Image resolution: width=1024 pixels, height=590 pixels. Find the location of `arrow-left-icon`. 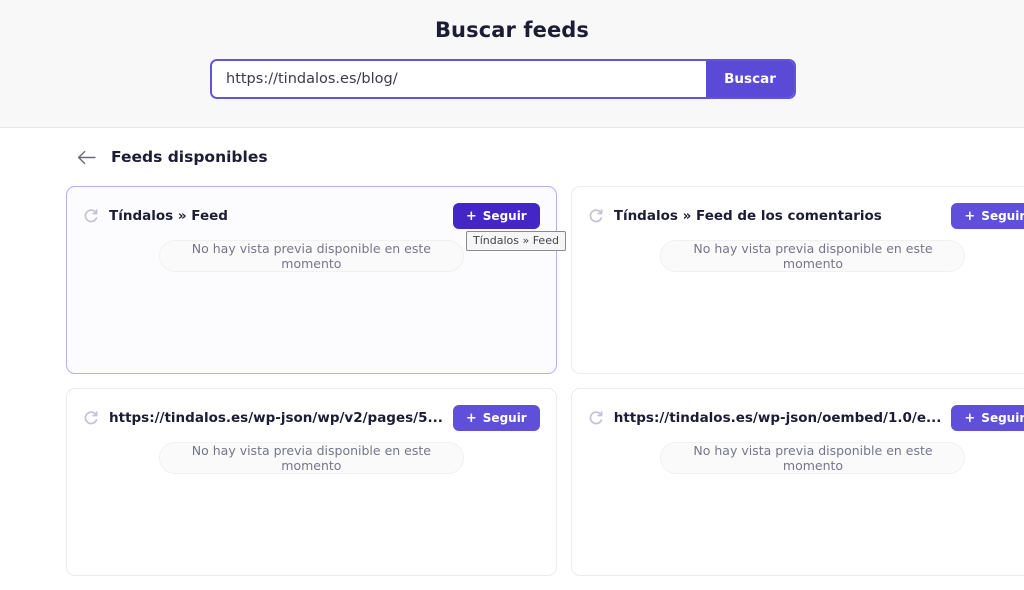

arrow-left-icon is located at coordinates (86, 157).